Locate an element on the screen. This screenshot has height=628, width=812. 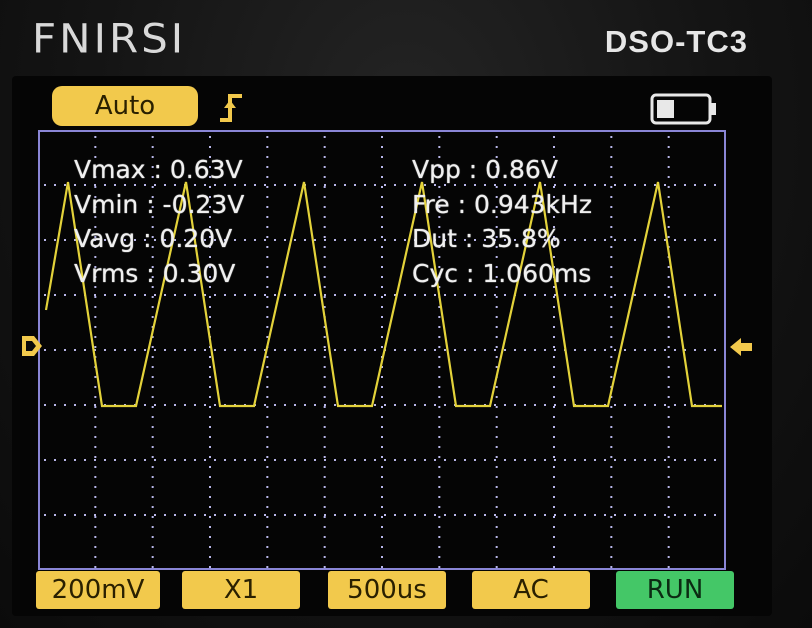
coupling-button: AC is located at coordinates (531, 590).